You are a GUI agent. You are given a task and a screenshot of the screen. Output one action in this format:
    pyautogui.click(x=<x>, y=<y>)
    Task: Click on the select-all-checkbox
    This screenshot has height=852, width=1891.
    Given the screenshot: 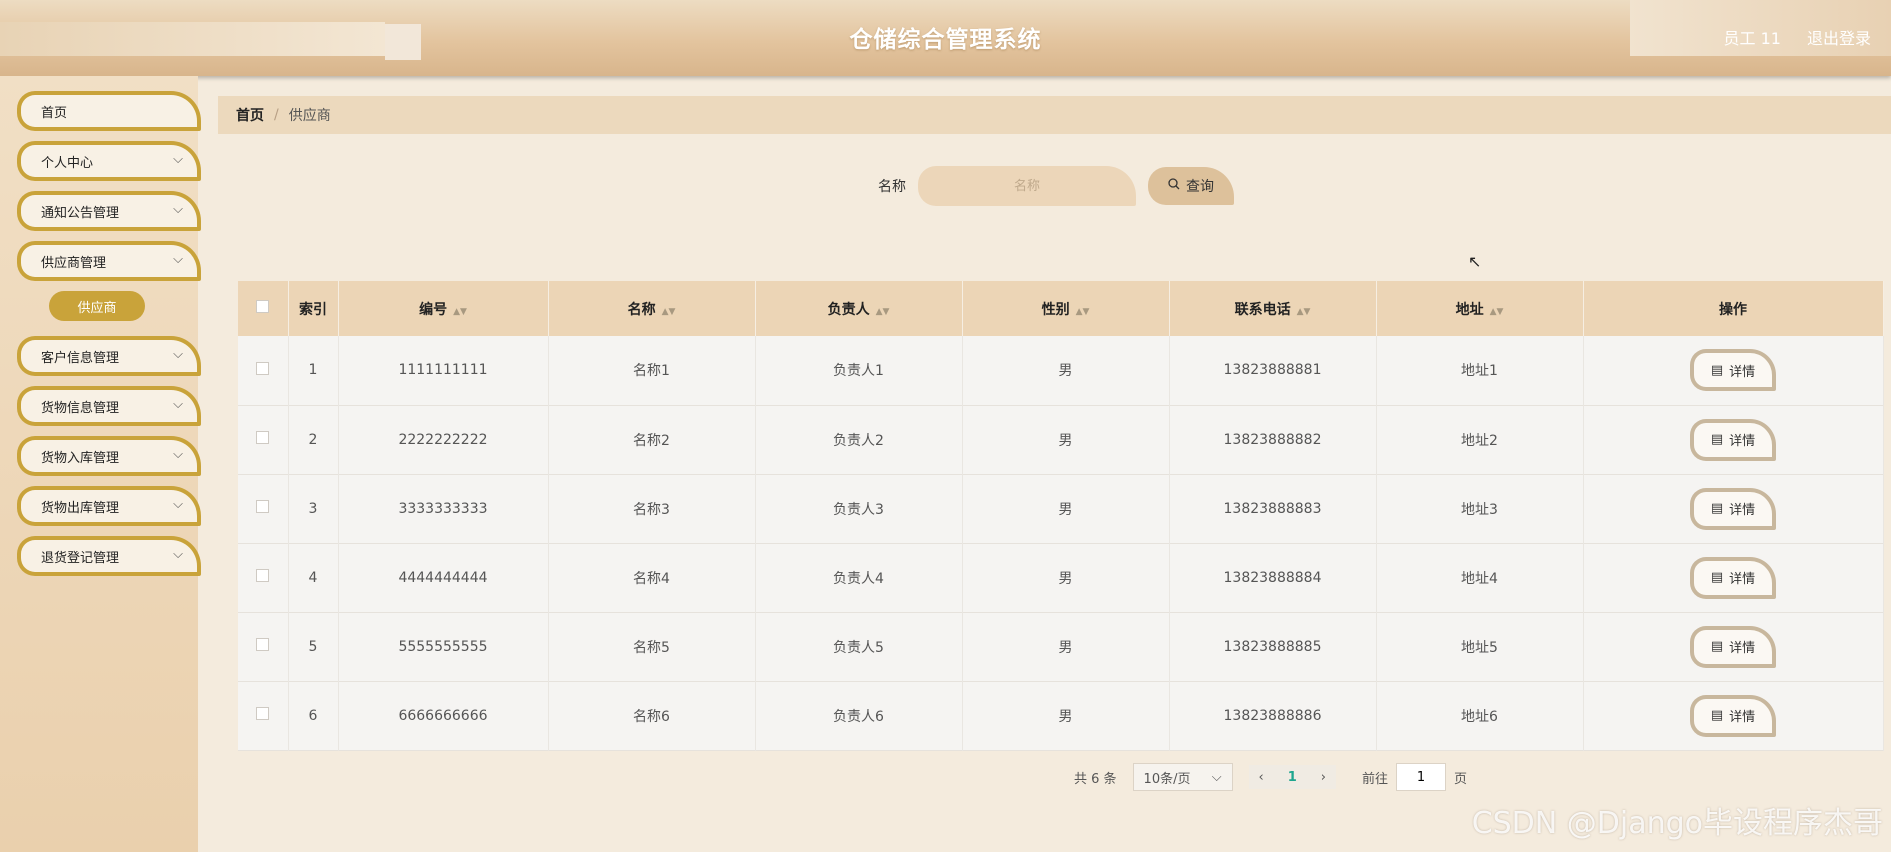 What is the action you would take?
    pyautogui.click(x=263, y=306)
    